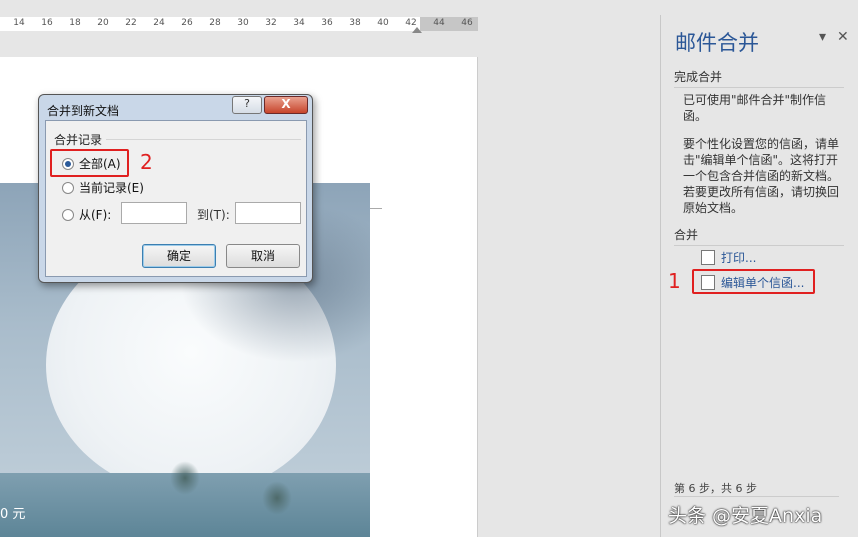 This screenshot has height=537, width=858. I want to click on horizontal-ruler: 14 16 18 20 22 24 26 28 30 32 34 36 38 40 42 44 46, so click(239, 24).